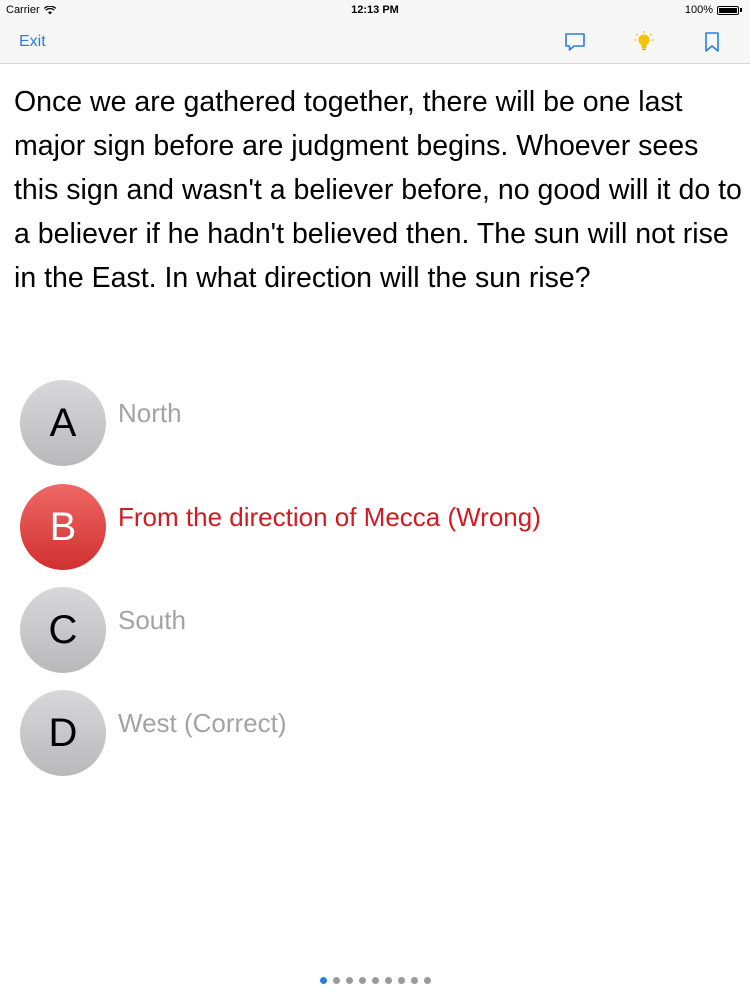 This screenshot has height=1000, width=750. What do you see at coordinates (32, 42) in the screenshot?
I see `exit-button: Exit` at bounding box center [32, 42].